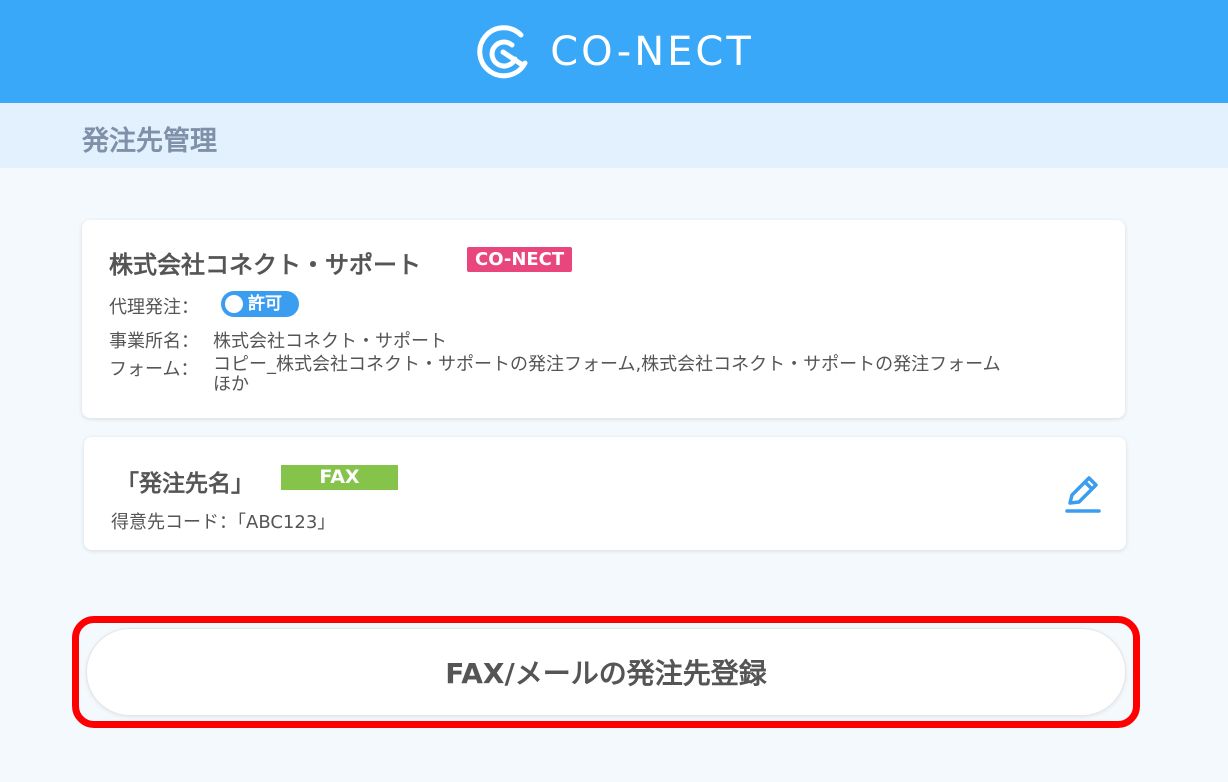  I want to click on conect-logo-icon, so click(502, 51).